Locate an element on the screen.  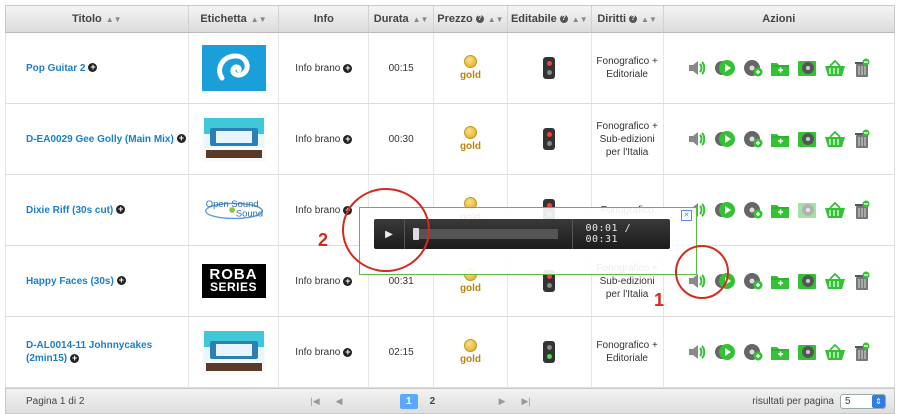
header-titolo: Titolo ▲▼ is located at coordinates (97, 19).